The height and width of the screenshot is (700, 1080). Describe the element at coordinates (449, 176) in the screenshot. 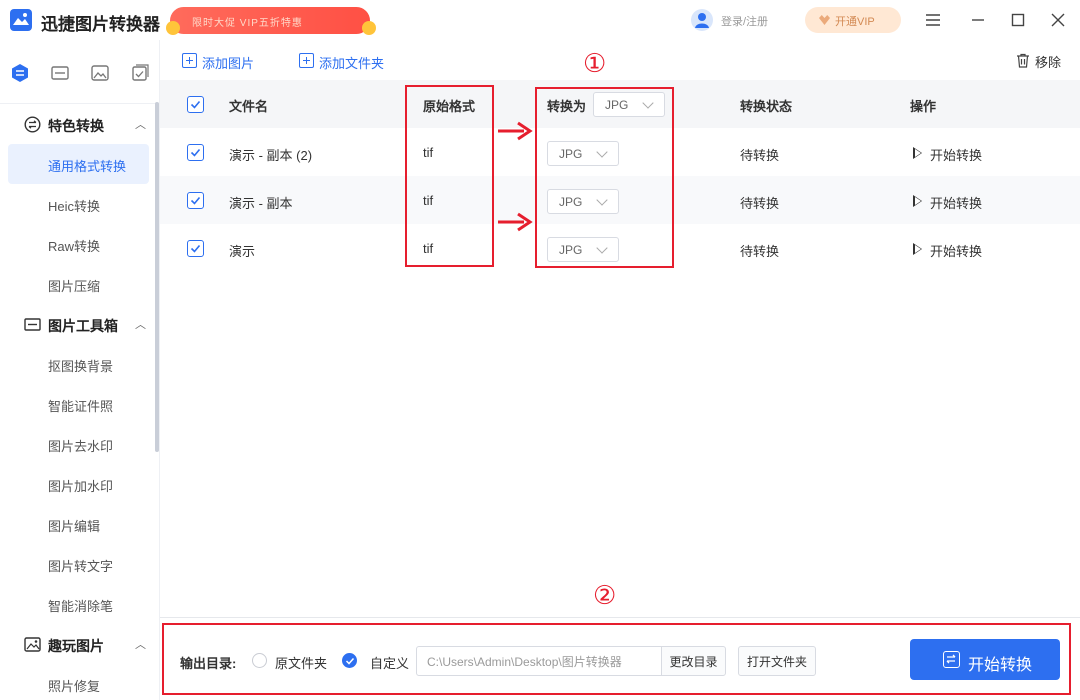

I see `annotation-box-source-format` at that location.